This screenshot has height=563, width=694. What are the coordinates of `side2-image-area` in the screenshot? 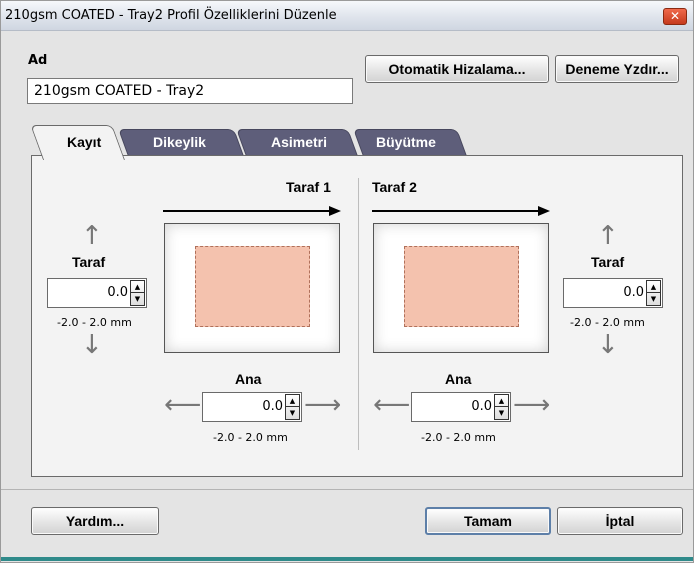 It's located at (461, 286).